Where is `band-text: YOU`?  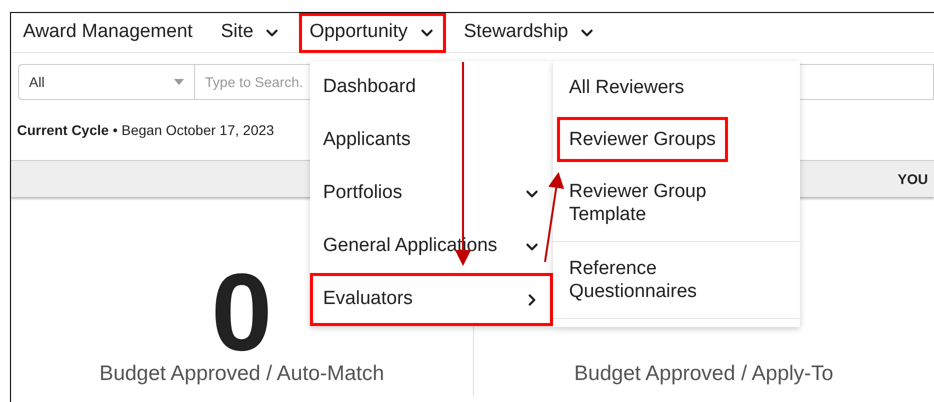 band-text: YOU is located at coordinates (913, 179).